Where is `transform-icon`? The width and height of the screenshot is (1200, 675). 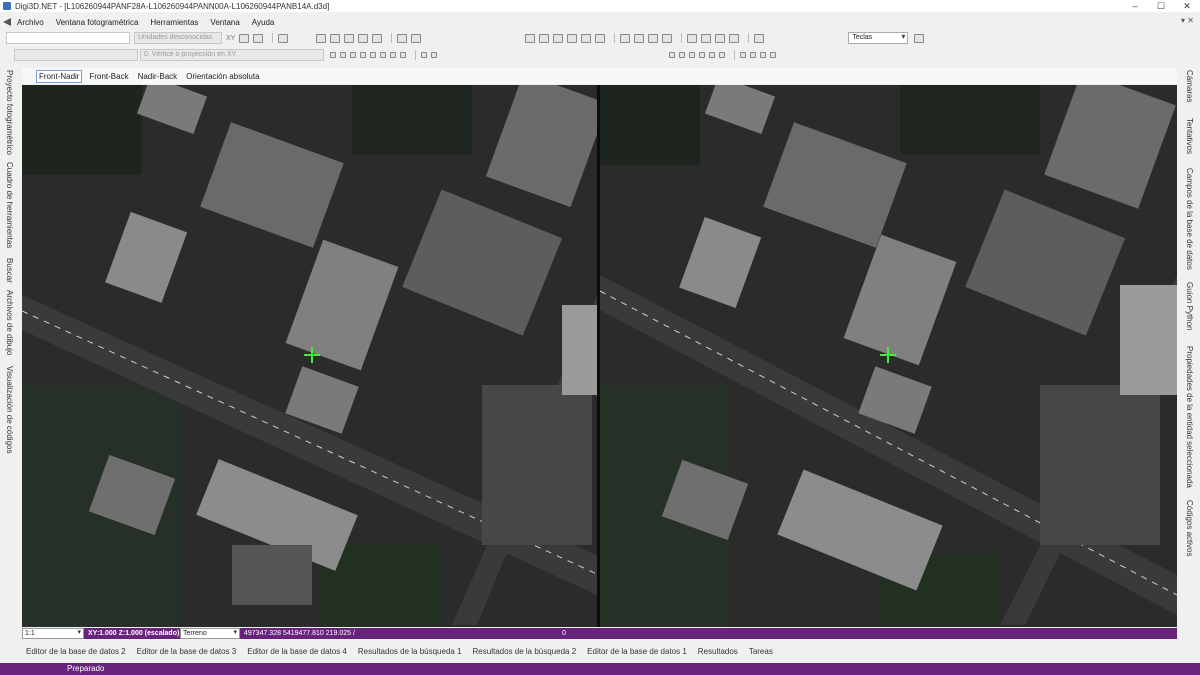
transform-icon is located at coordinates (706, 38).